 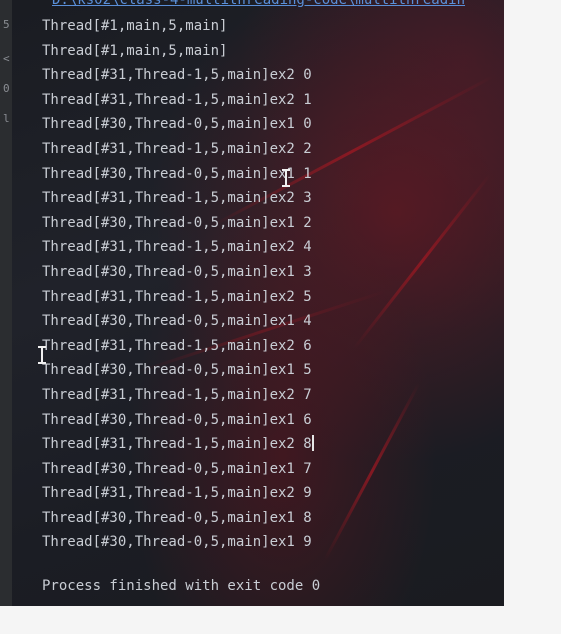 What do you see at coordinates (177, 75) in the screenshot?
I see `console-line: Thread[#31,Thread-1,5,main]ex2 0` at bounding box center [177, 75].